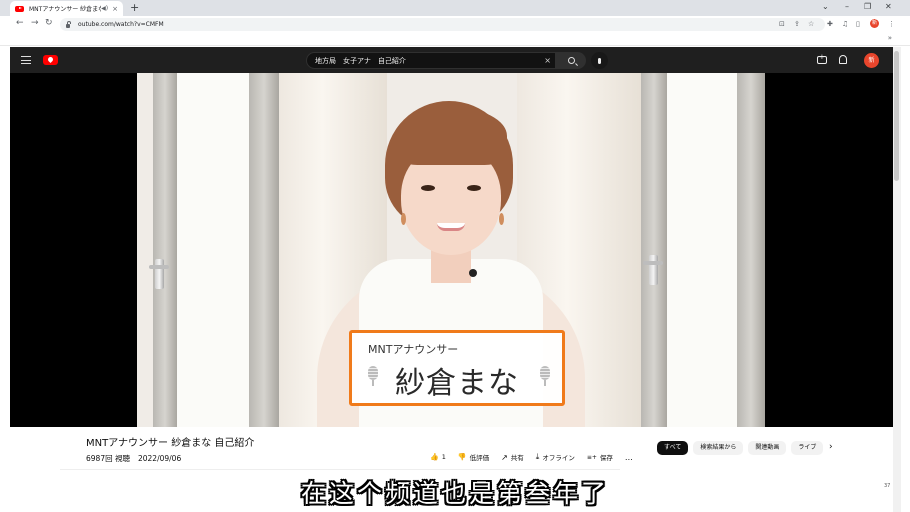  What do you see at coordinates (479, 458) in the screenshot?
I see `dislike-label: 低評価` at bounding box center [479, 458].